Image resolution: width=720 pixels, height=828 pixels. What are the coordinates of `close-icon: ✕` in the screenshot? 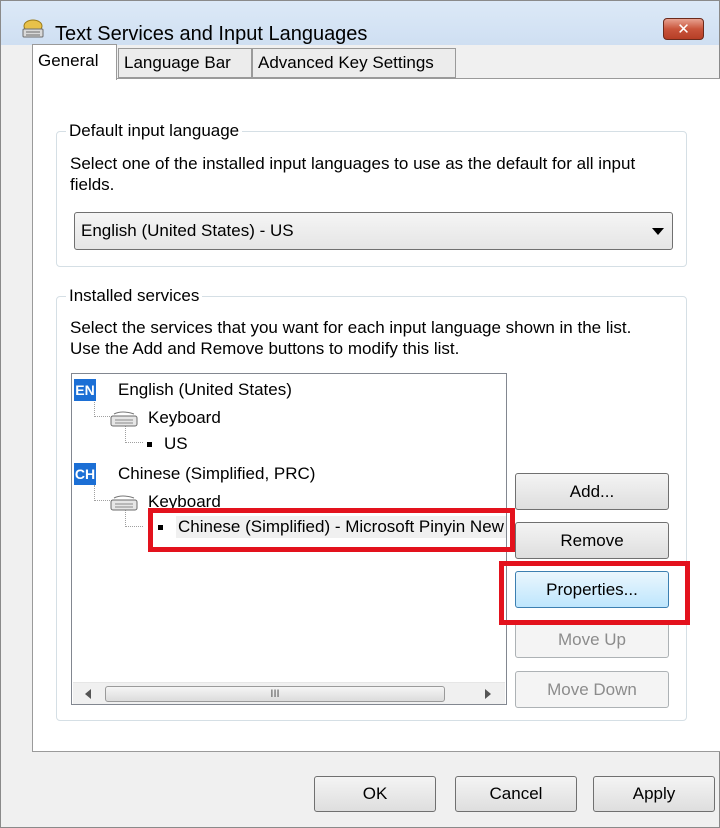 It's located at (683, 29).